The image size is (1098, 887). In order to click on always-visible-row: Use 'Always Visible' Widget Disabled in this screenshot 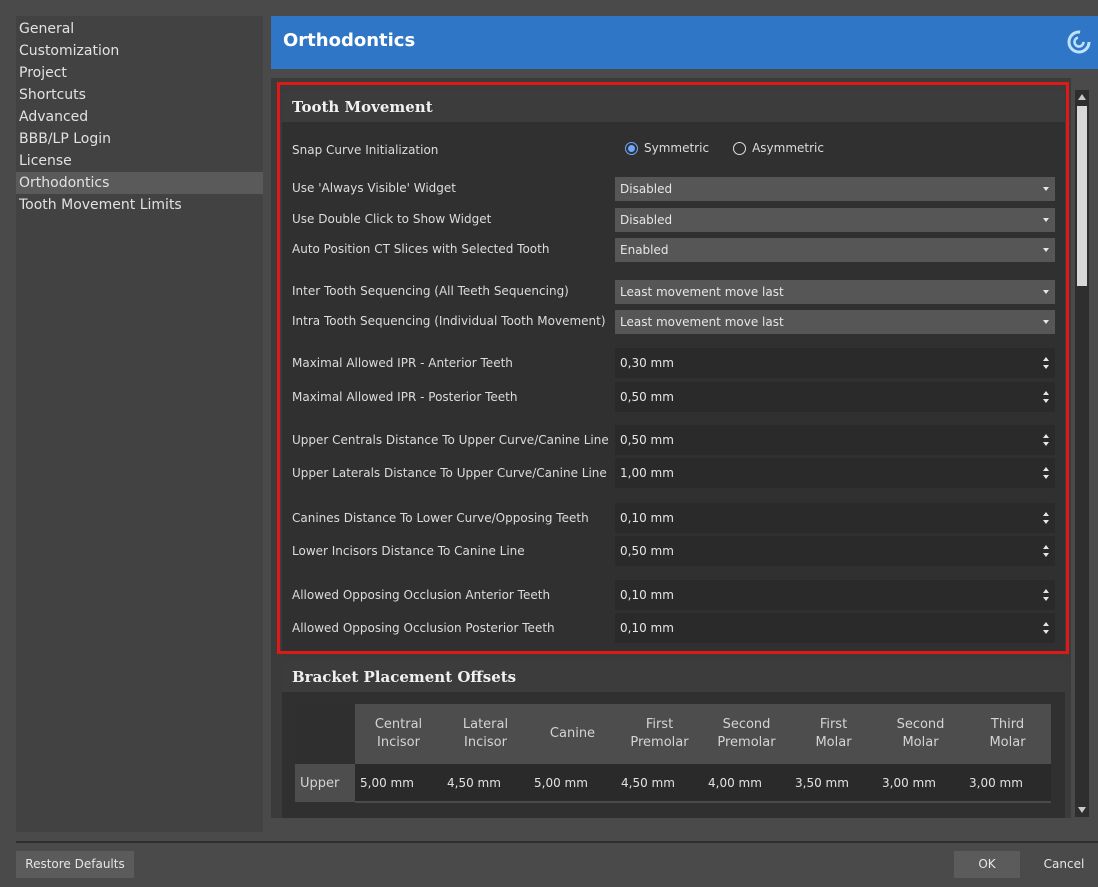, I will do `click(673, 189)`.